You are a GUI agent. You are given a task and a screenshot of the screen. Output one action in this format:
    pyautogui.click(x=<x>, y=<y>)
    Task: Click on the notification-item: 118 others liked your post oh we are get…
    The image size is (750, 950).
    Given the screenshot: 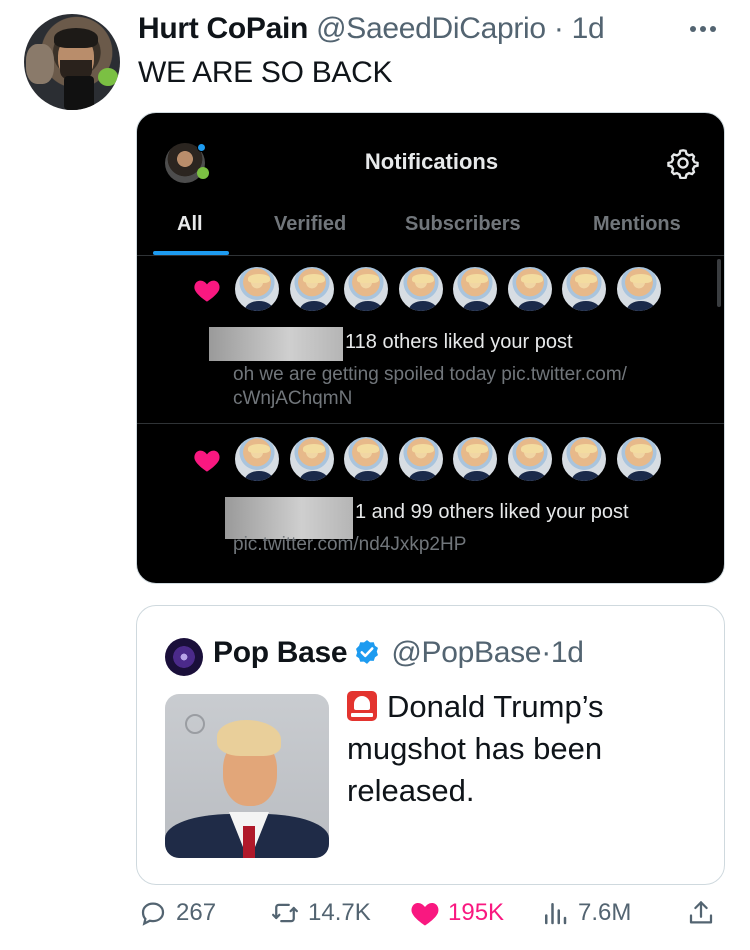 What is the action you would take?
    pyautogui.click(x=430, y=343)
    